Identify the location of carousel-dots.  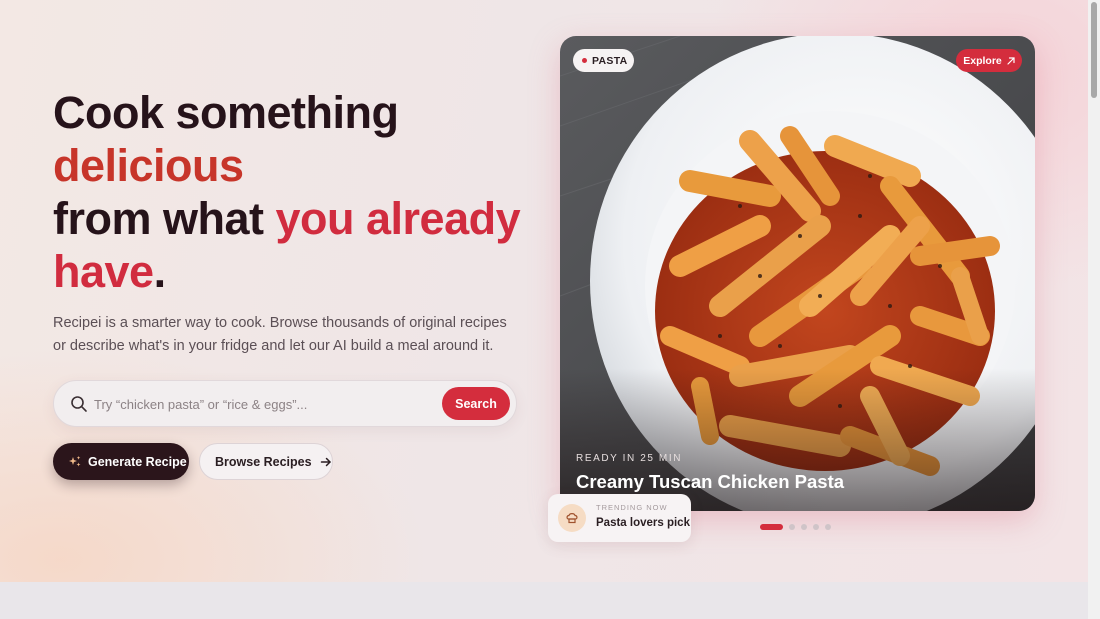
(795, 526).